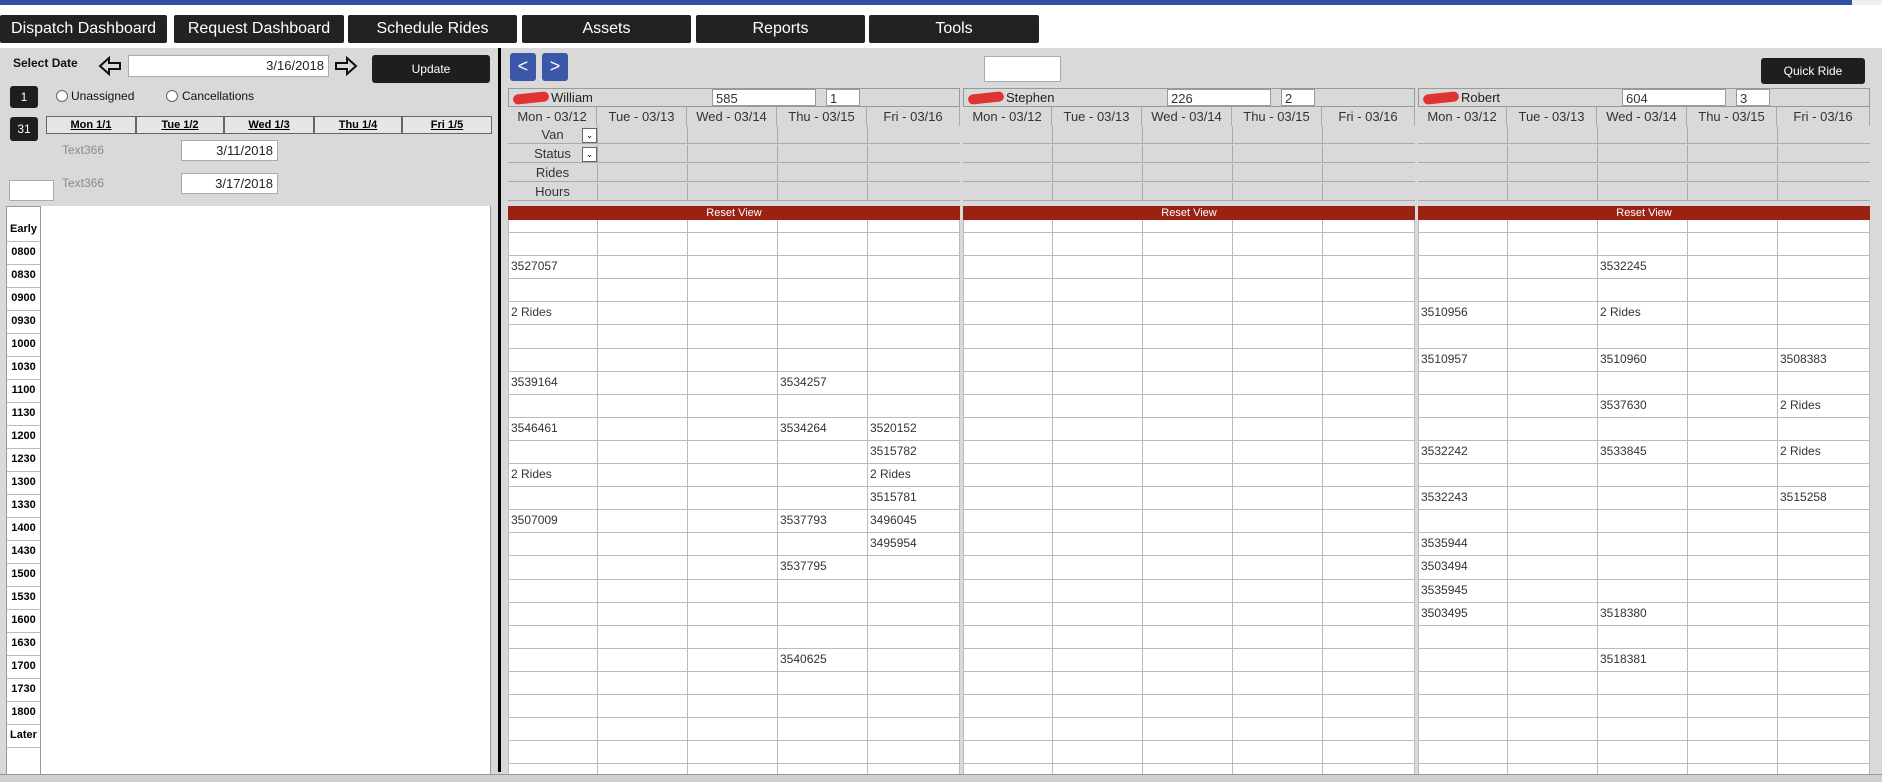  I want to click on small-blank-field, so click(31, 190).